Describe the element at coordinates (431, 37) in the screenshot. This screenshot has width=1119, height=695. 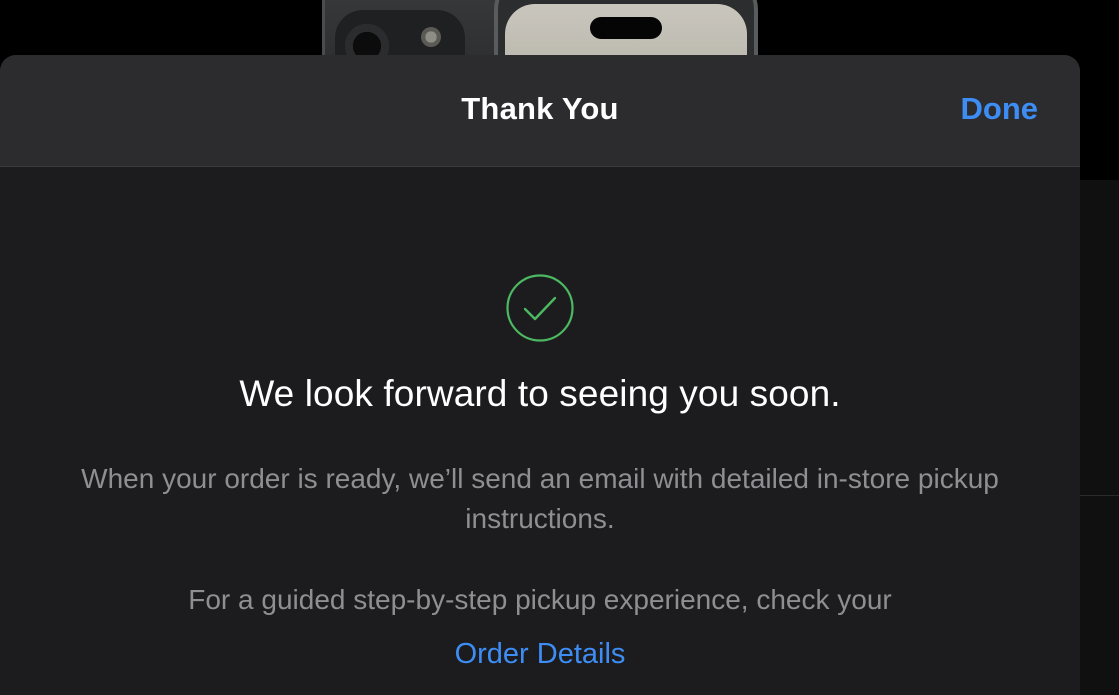
I see `background-camera-flash` at that location.